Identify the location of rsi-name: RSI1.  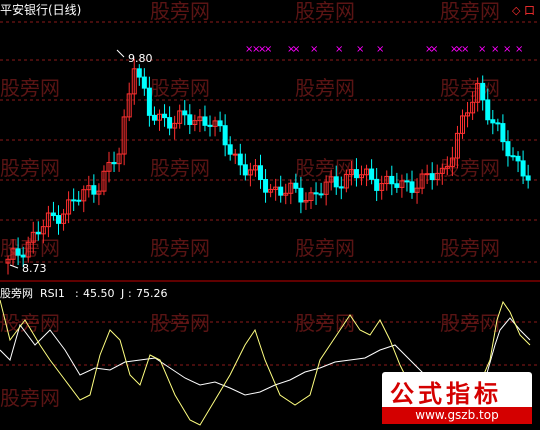
(52, 293).